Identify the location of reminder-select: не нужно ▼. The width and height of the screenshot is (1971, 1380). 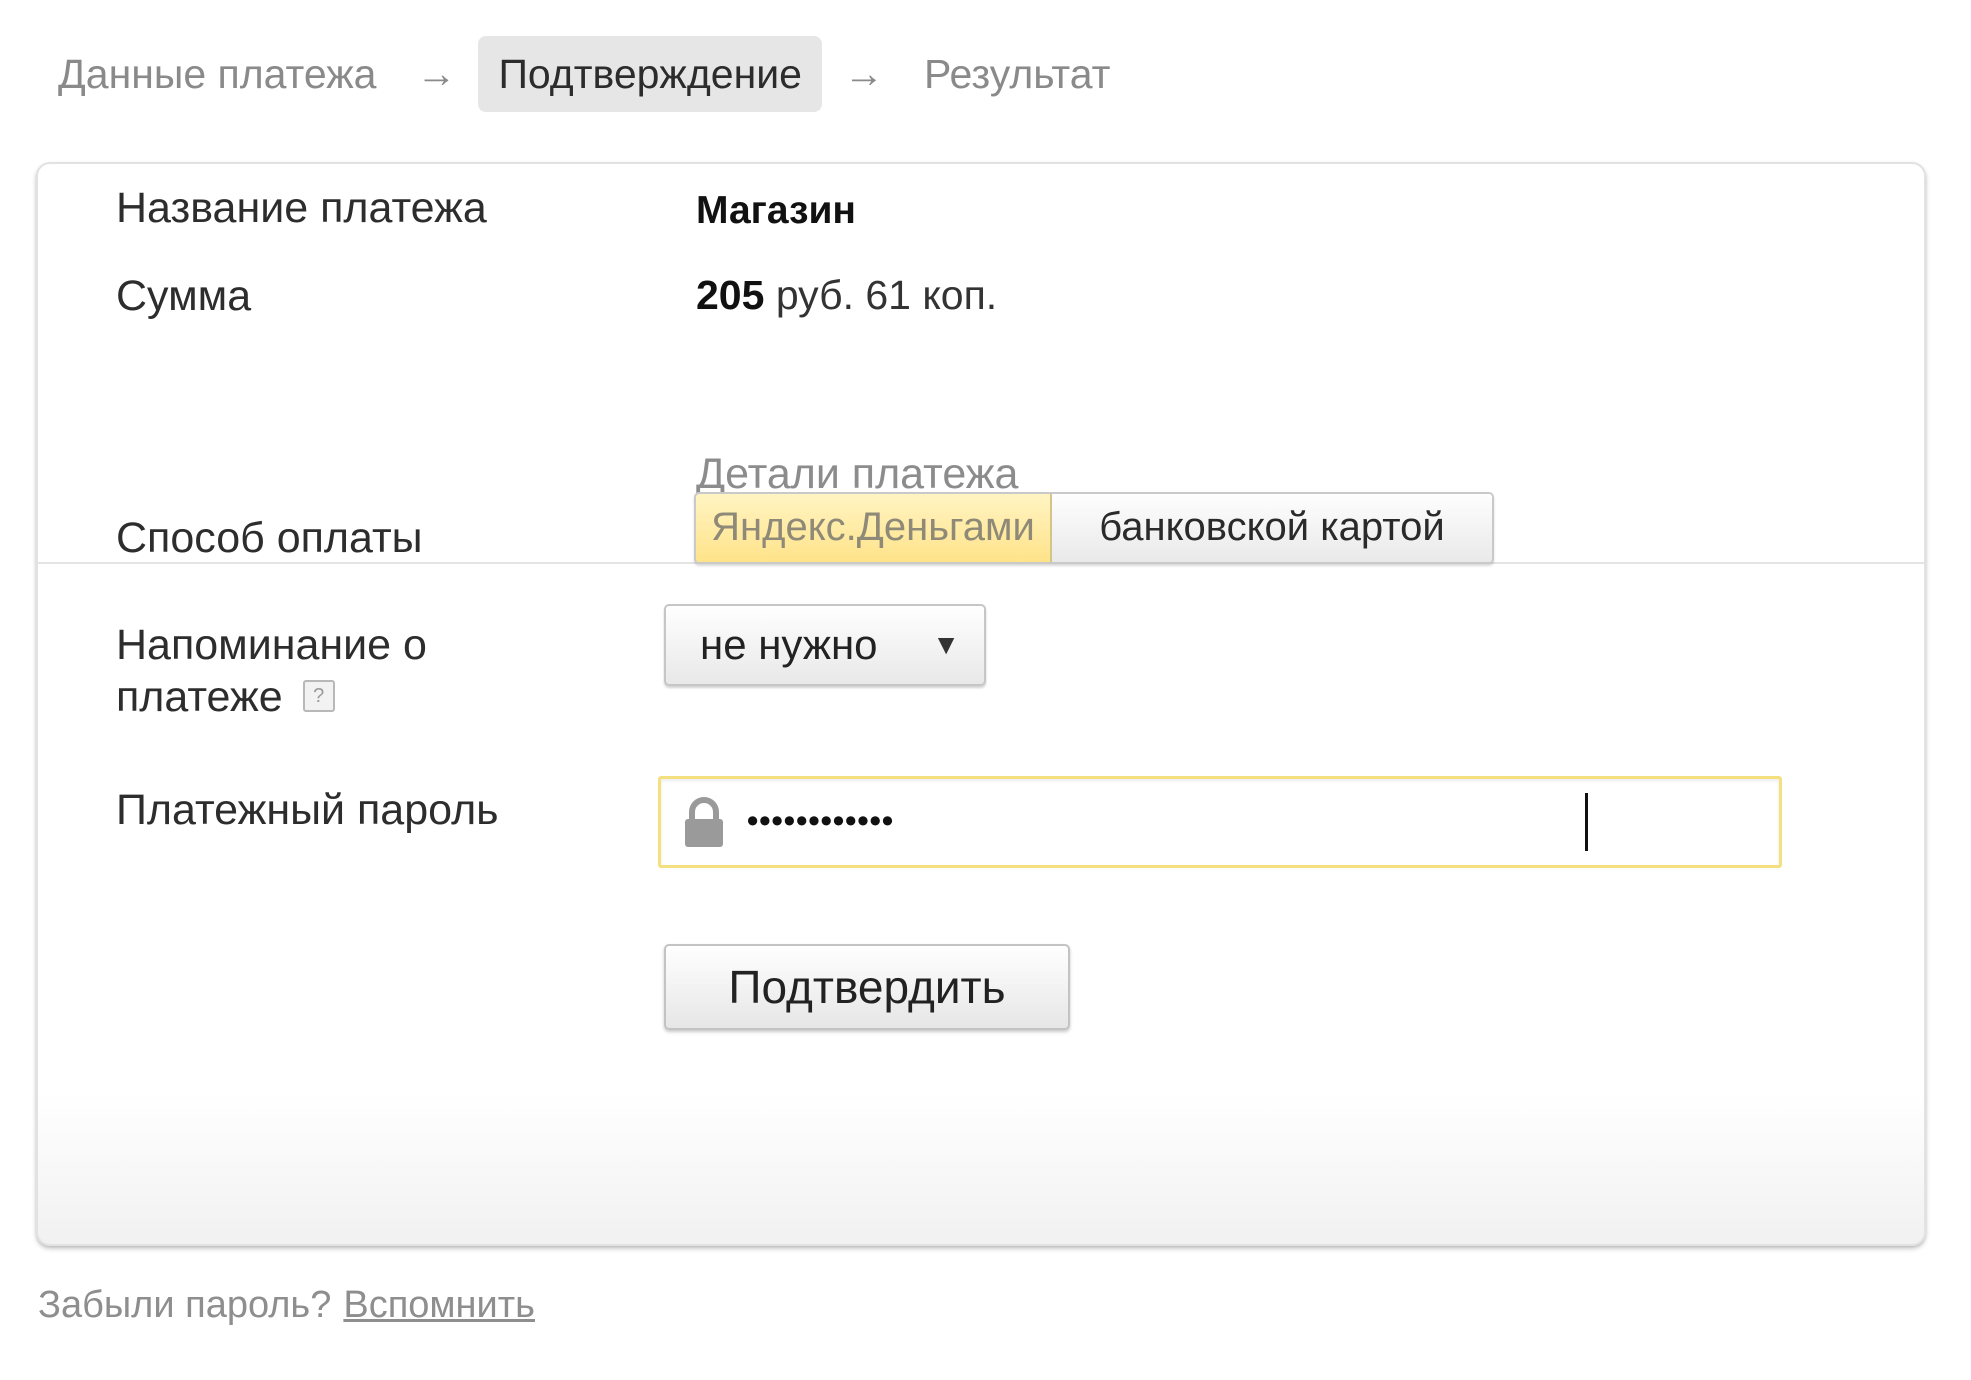
(825, 645).